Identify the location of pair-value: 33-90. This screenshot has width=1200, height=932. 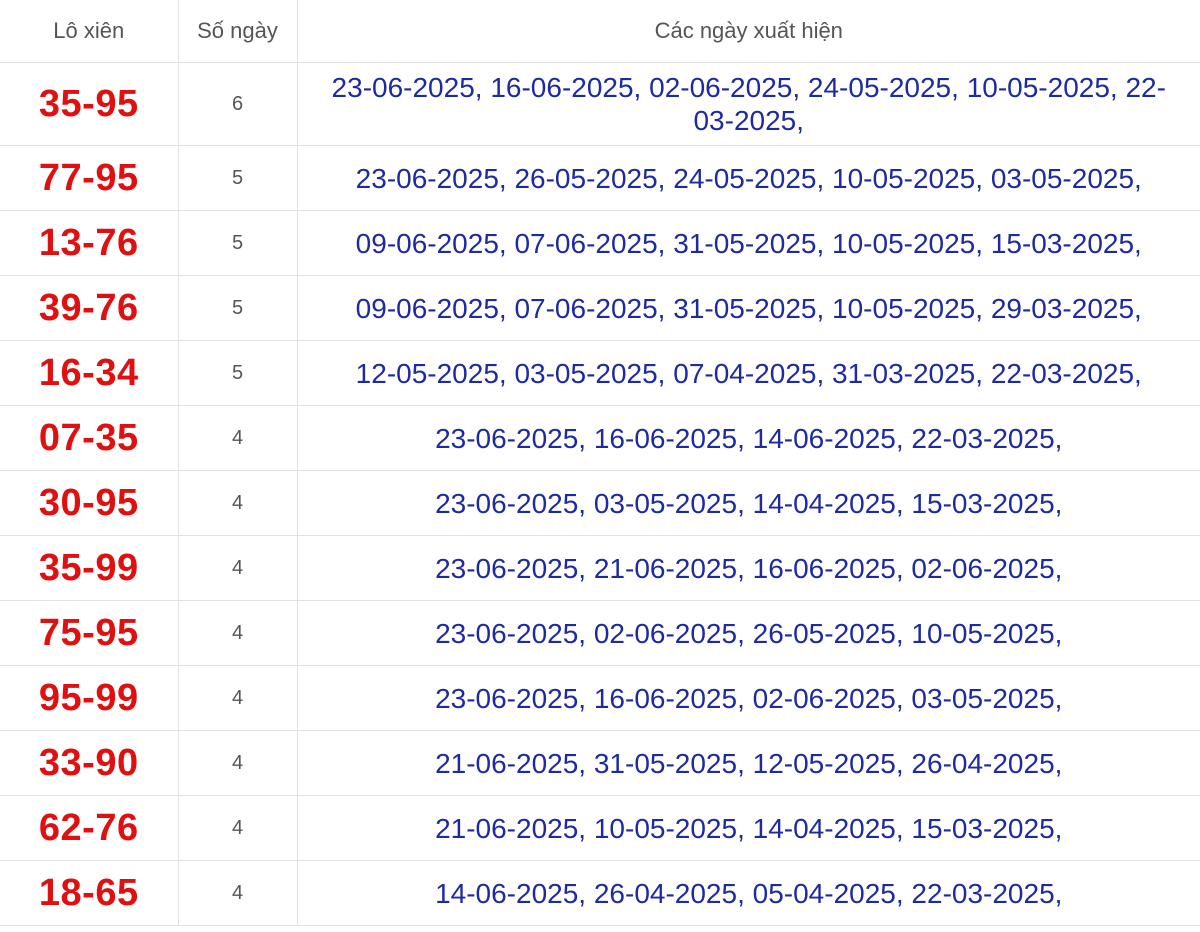
(89, 763).